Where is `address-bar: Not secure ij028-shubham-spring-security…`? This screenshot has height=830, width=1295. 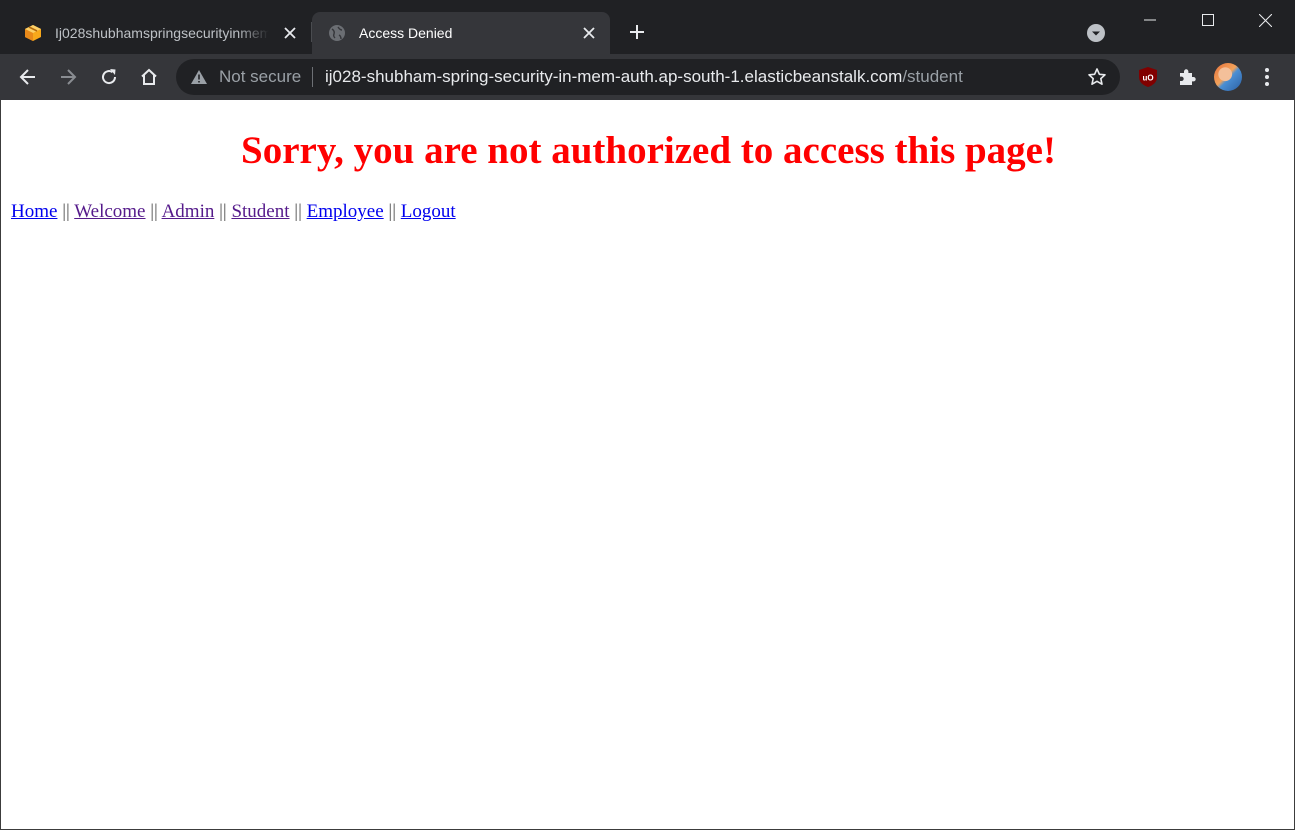 address-bar: Not secure ij028-shubham-spring-security… is located at coordinates (648, 77).